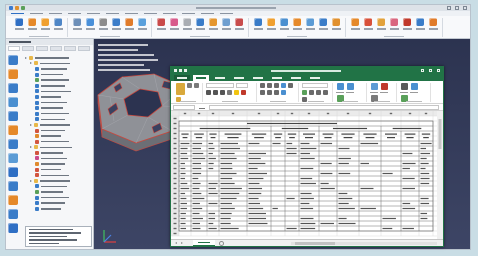 The image size is (478, 256). Describe the element at coordinates (221, 243) in the screenshot. I see `new-sheet-icon` at that location.